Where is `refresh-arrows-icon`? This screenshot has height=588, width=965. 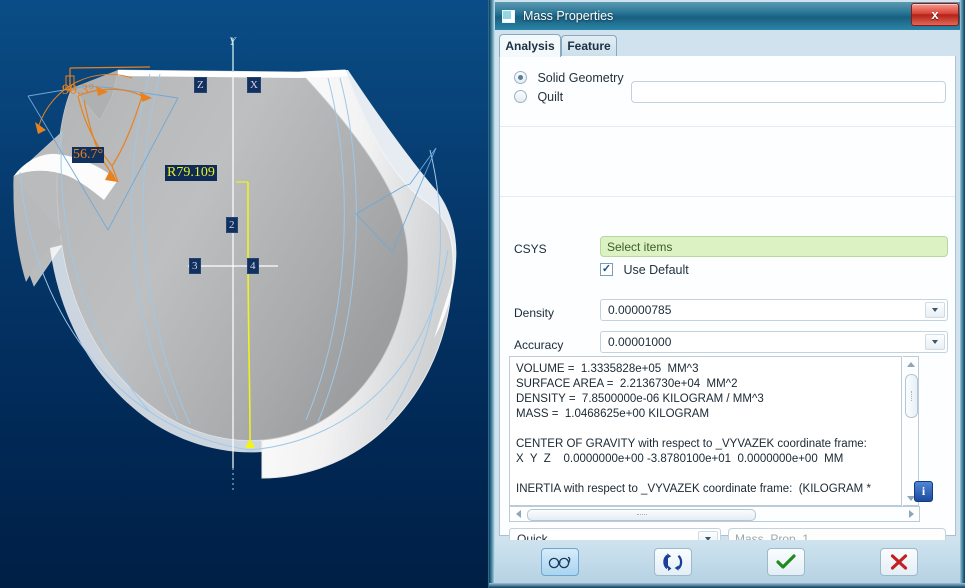
refresh-arrows-icon is located at coordinates (673, 562).